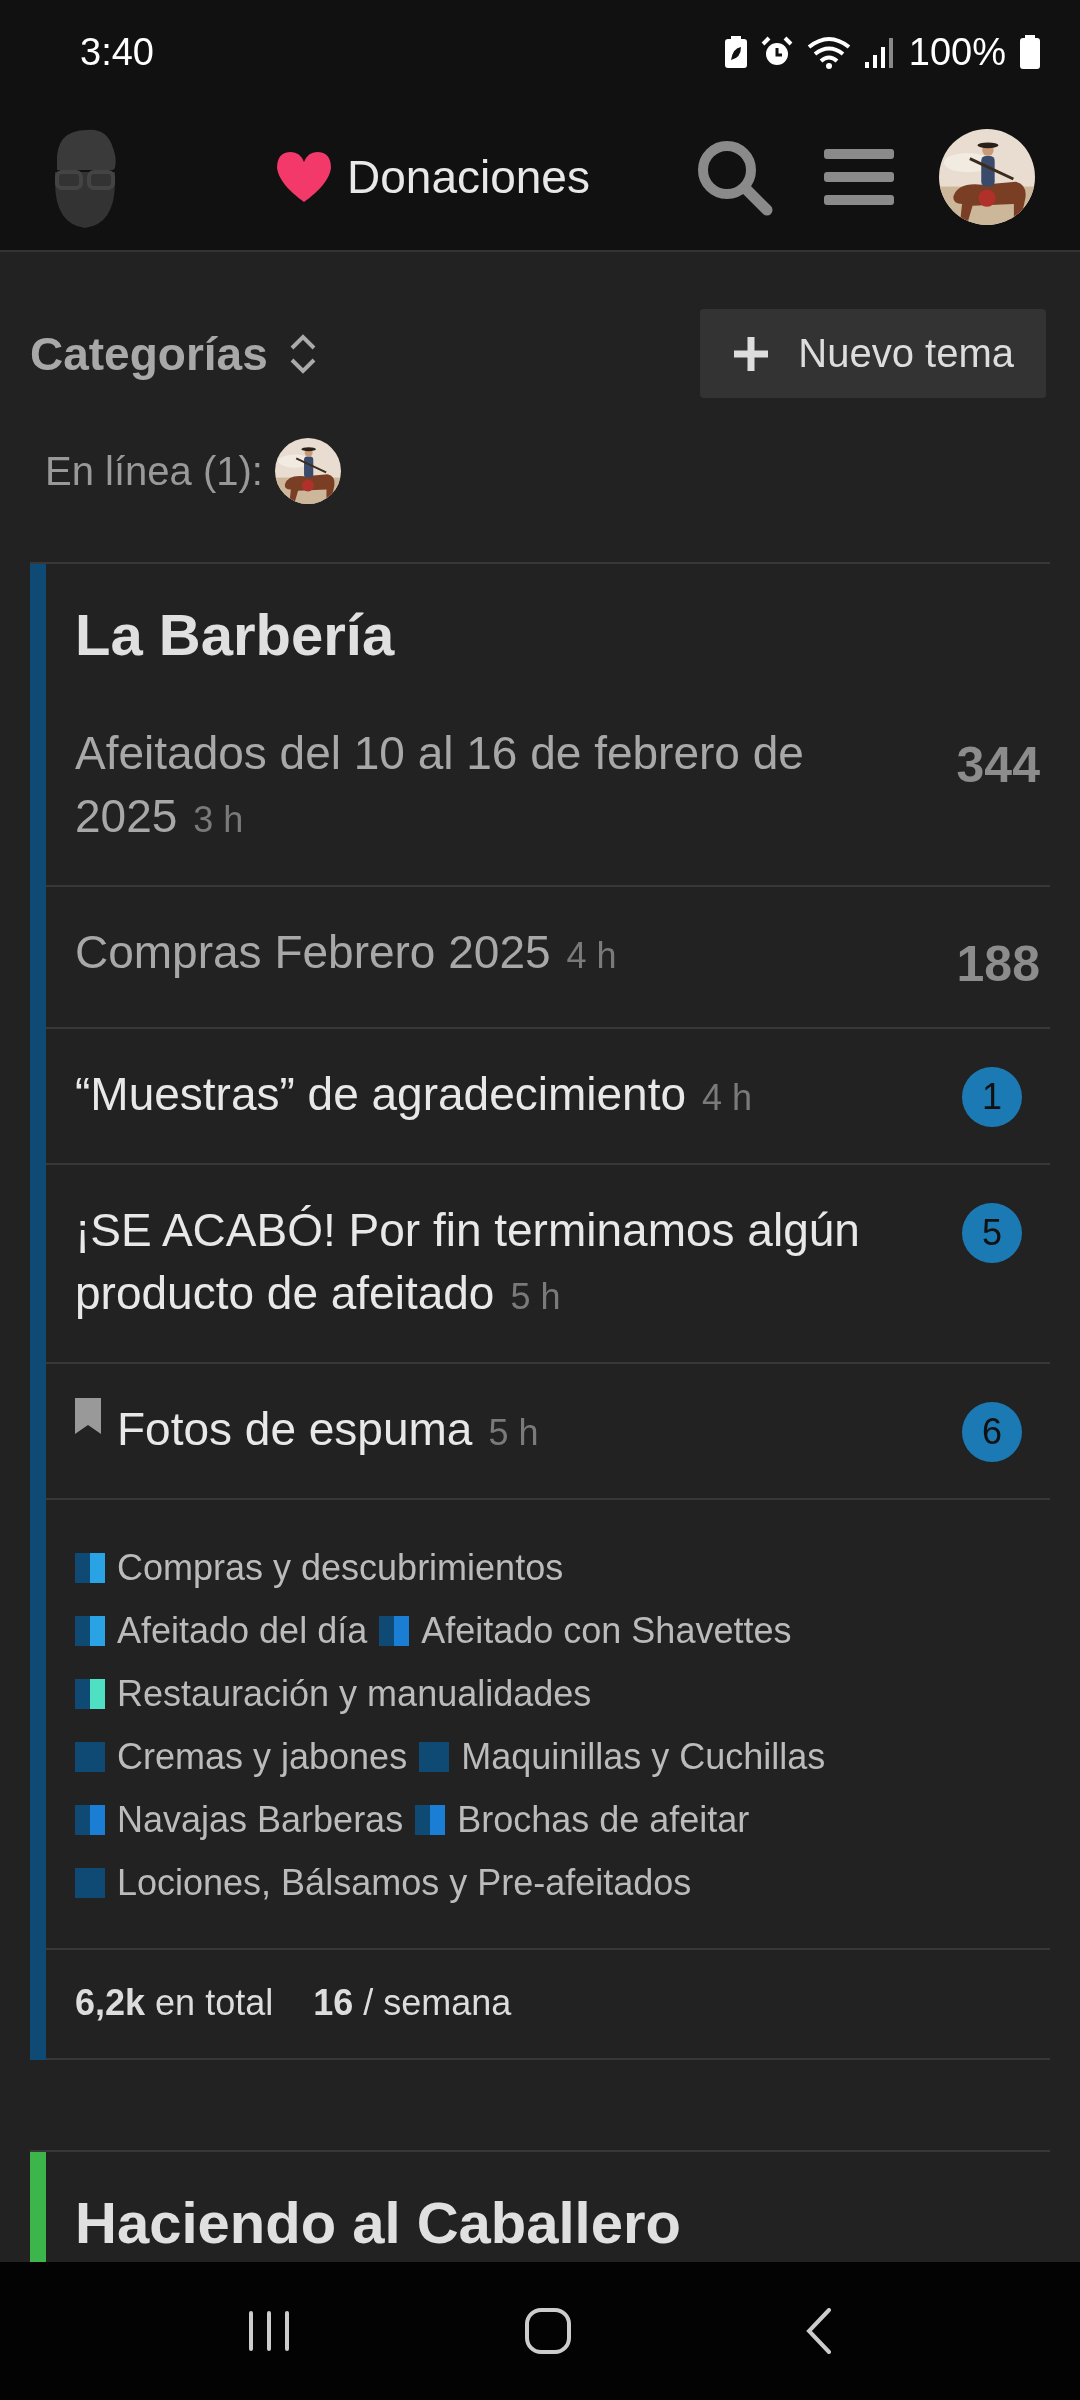 The height and width of the screenshot is (2400, 1080). What do you see at coordinates (117, 52) in the screenshot?
I see `clock-time: 3:40` at bounding box center [117, 52].